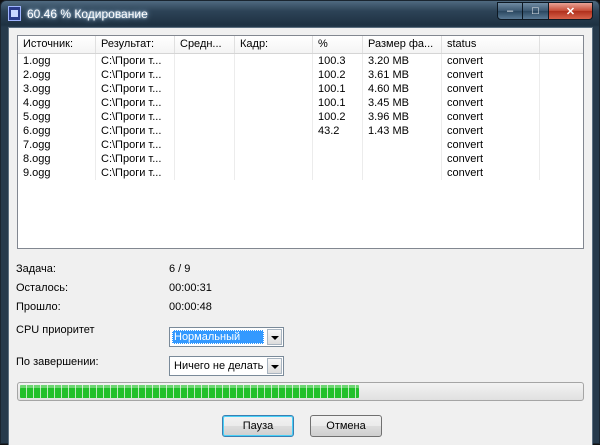  Describe the element at coordinates (38, 307) in the screenshot. I see `elapsed-label: Прошло:` at that location.